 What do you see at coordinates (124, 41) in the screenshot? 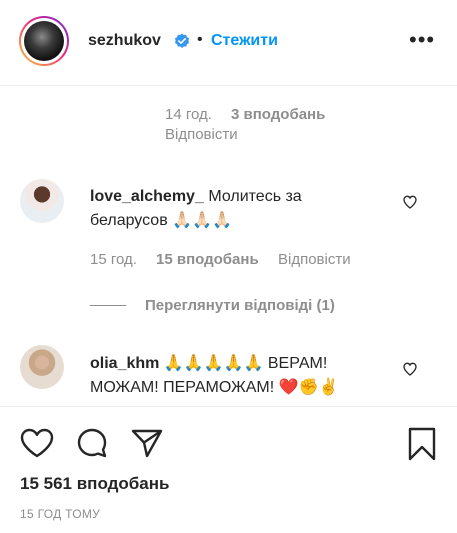
I see `post-author-username: sezhukov` at bounding box center [124, 41].